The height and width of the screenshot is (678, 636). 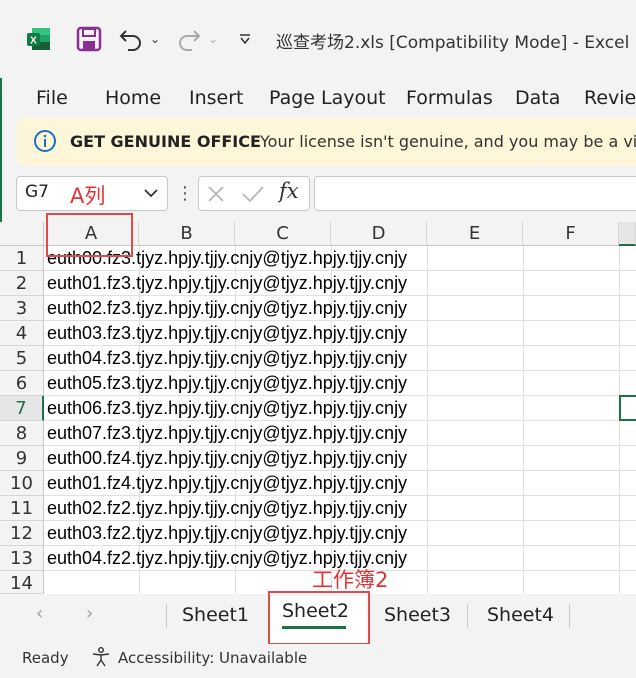 What do you see at coordinates (537, 98) in the screenshot?
I see `tab-data: Data` at bounding box center [537, 98].